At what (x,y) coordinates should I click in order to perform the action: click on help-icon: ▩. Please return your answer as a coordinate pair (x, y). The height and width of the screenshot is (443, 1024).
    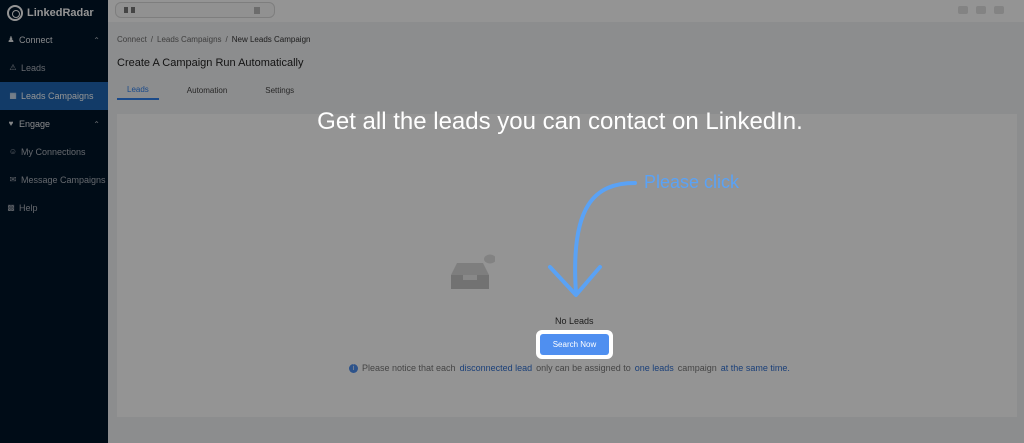
    Looking at the image, I should click on (11, 207).